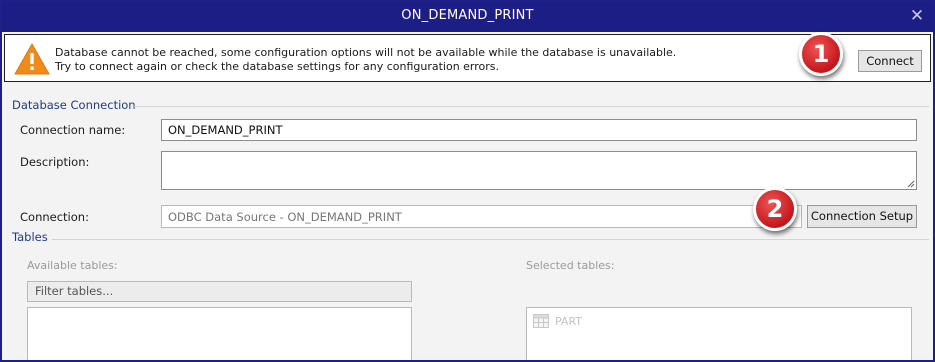 The width and height of the screenshot is (935, 362). Describe the element at coordinates (775, 209) in the screenshot. I see `callout-badge-2: 2` at that location.